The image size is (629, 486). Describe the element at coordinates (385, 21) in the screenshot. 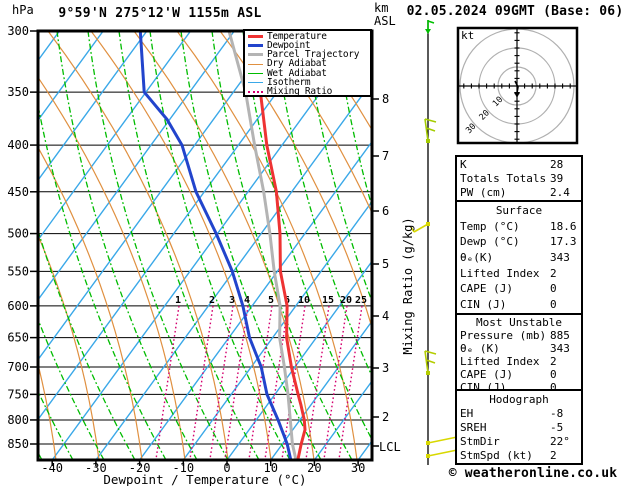

I see `altitude-unit-asl: ASL` at that location.